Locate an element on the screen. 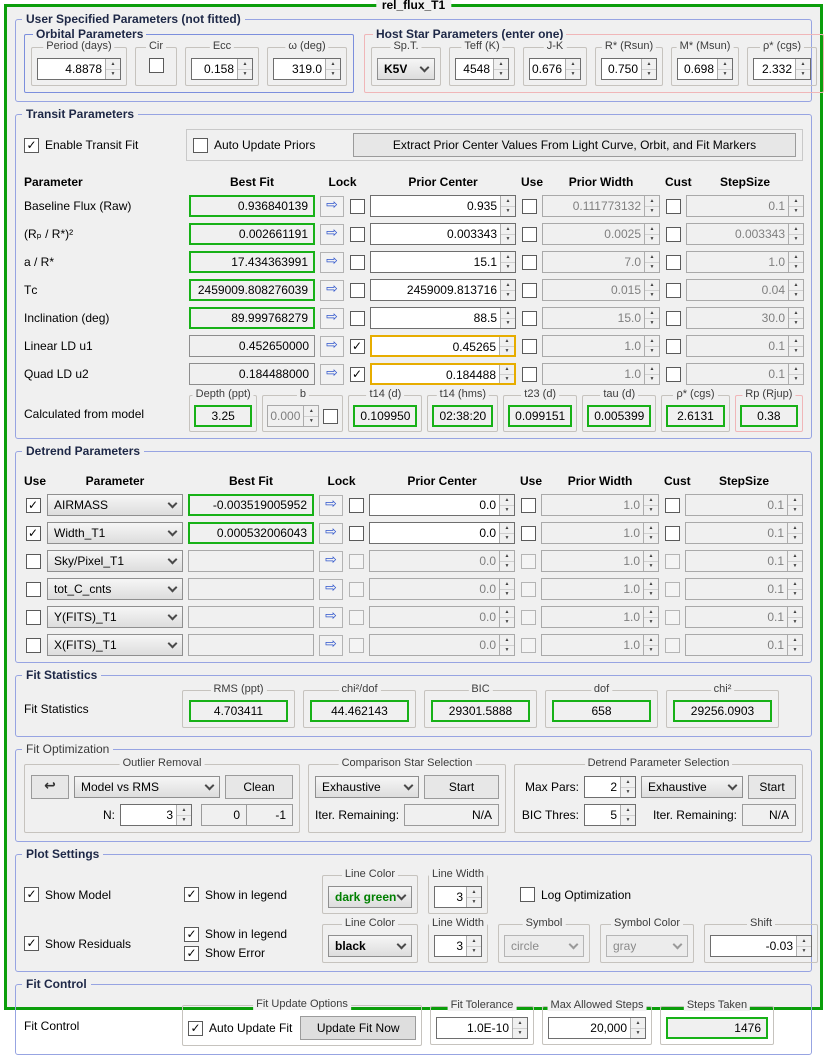 Image resolution: width=827 pixels, height=1055 pixels. detrend-param-select: Width_T1 is located at coordinates (115, 533).